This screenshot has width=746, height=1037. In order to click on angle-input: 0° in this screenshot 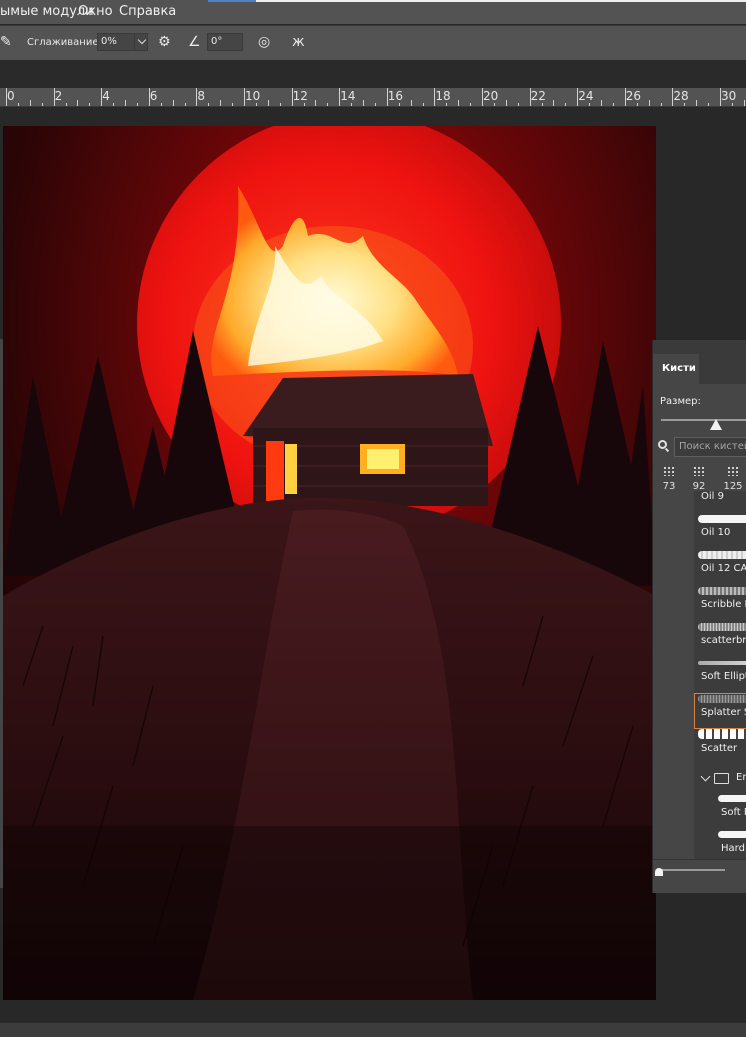, I will do `click(225, 42)`.